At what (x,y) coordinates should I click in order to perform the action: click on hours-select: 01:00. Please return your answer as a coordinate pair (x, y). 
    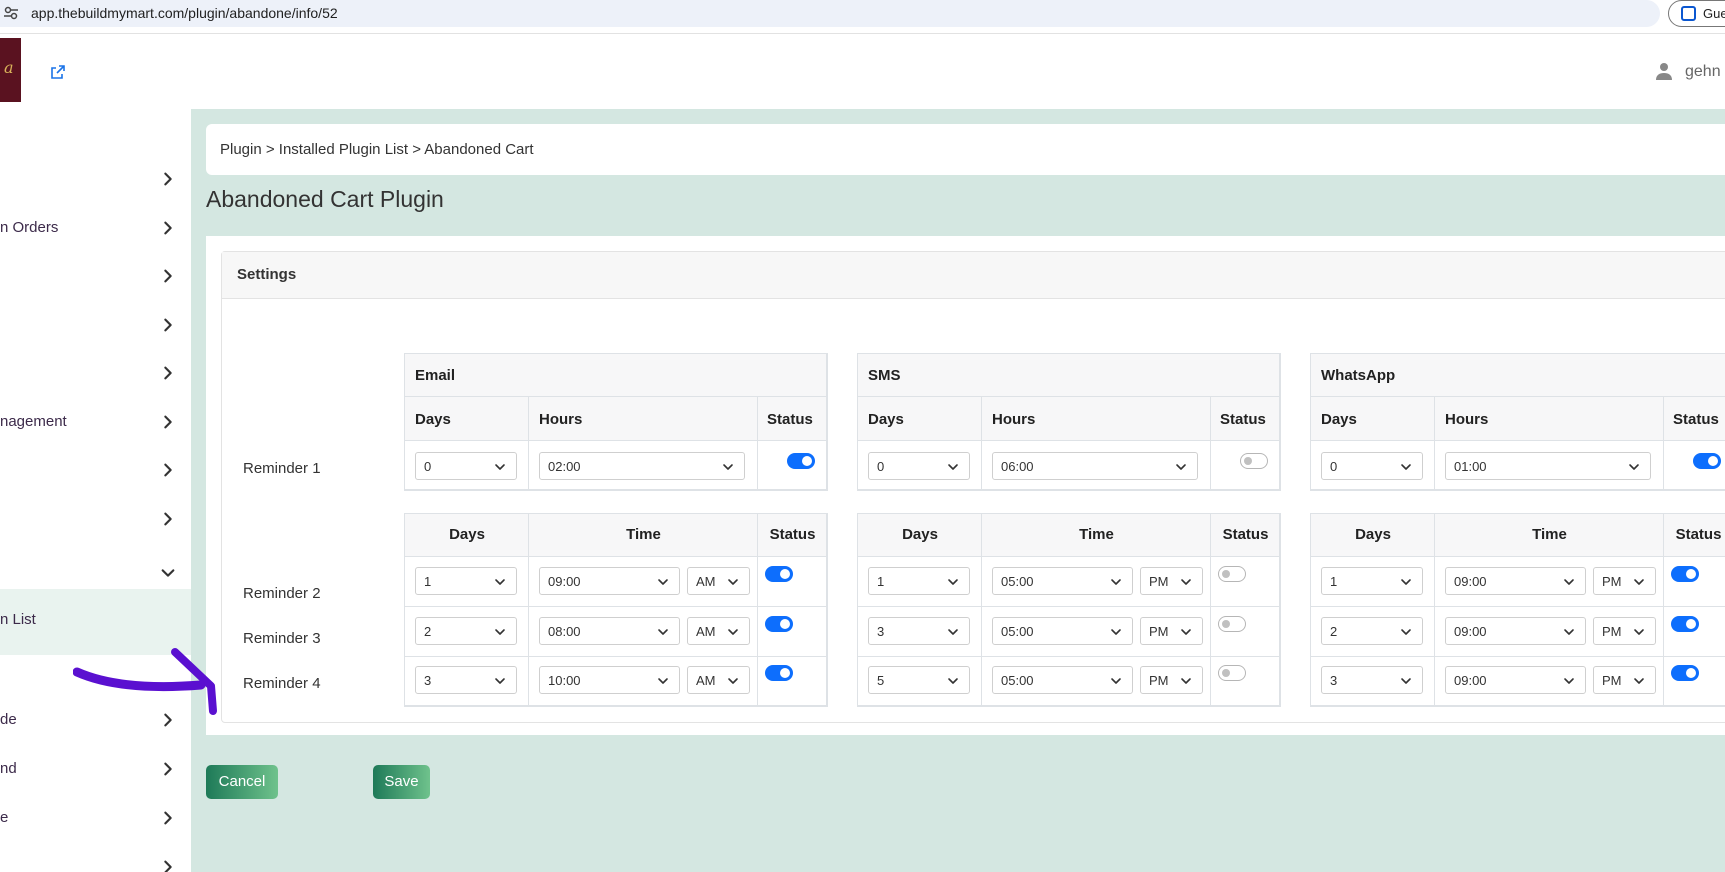
    Looking at the image, I should click on (1548, 466).